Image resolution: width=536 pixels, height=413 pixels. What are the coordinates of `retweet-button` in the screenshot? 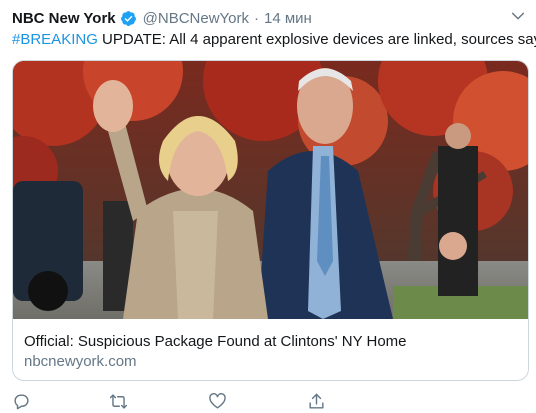 It's located at (118, 401).